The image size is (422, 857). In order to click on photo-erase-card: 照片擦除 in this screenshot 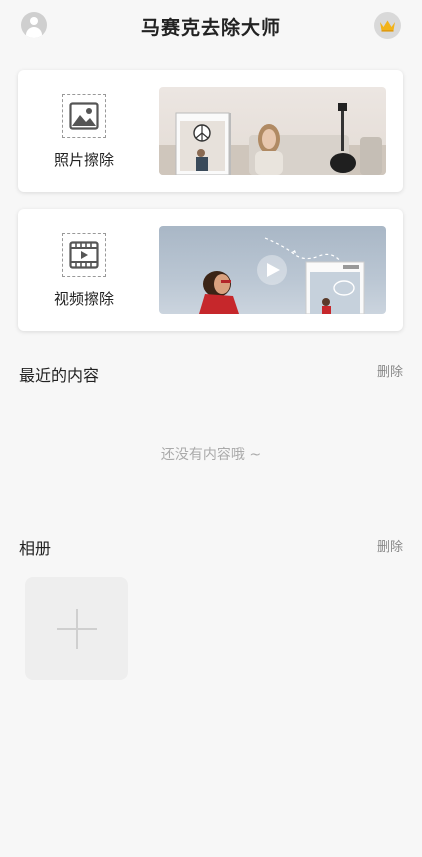, I will do `click(210, 131)`.